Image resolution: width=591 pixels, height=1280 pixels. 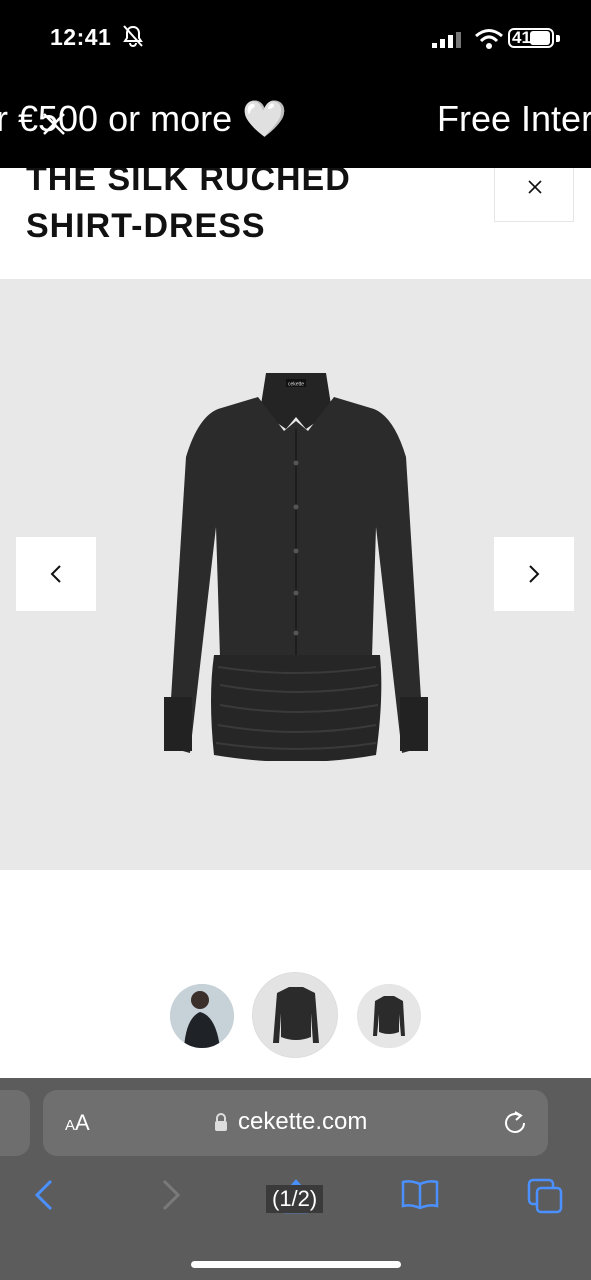 I want to click on aa-small-letter: A, so click(x=70, y=1125).